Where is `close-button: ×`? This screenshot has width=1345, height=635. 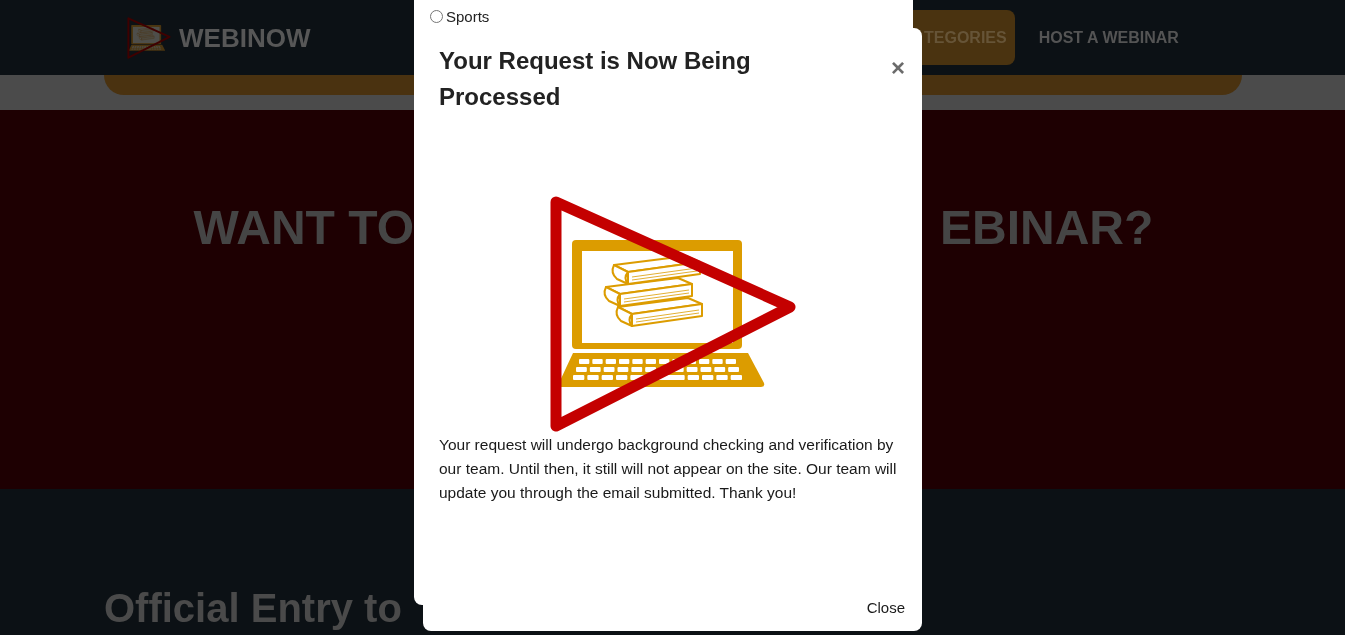 close-button: × is located at coordinates (898, 68).